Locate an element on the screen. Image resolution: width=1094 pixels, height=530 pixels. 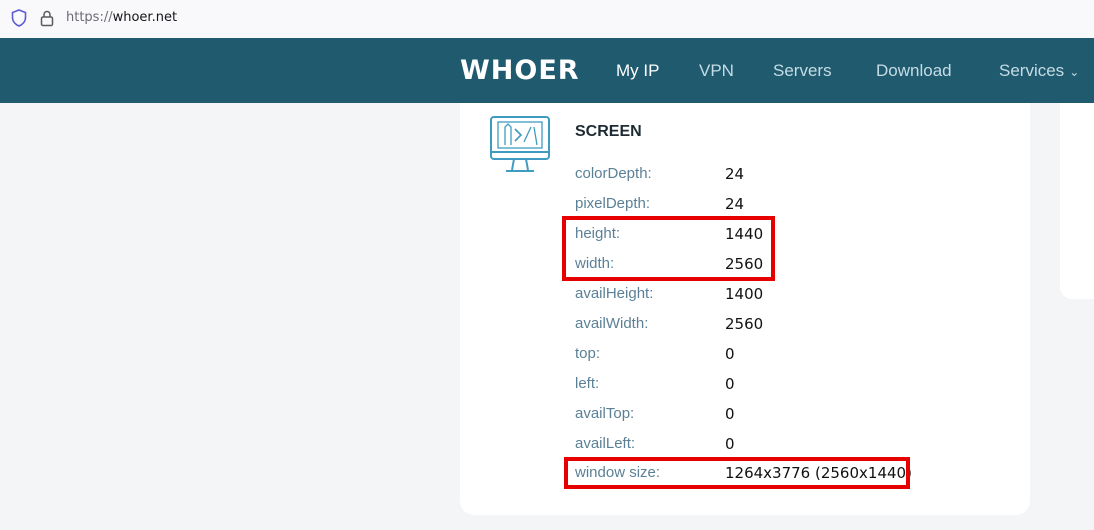
row-key: availTop: is located at coordinates (605, 413).